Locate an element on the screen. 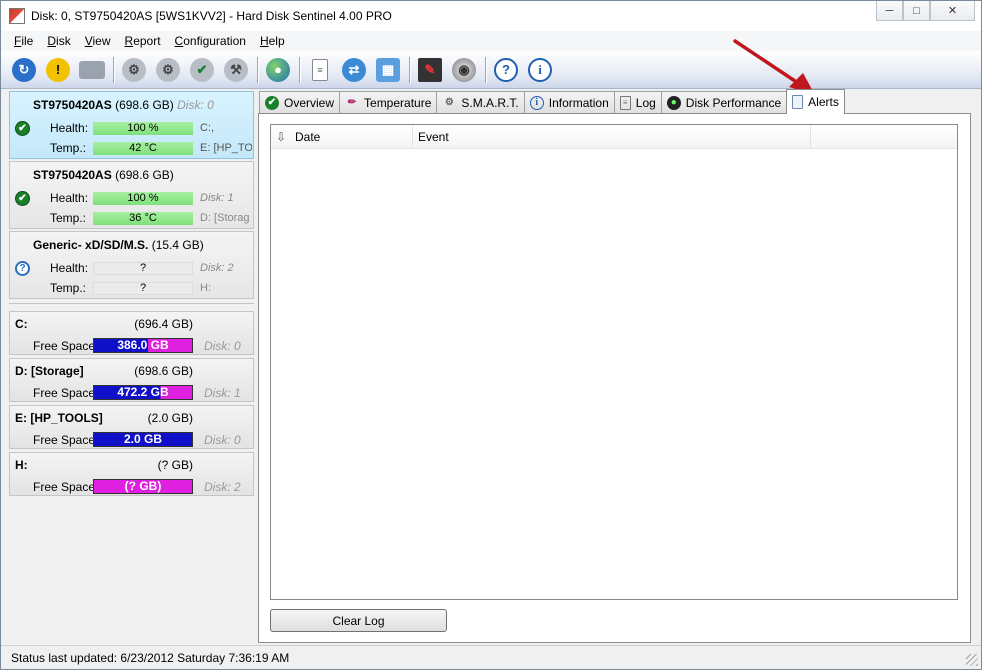 The width and height of the screenshot is (982, 670). network-button: ▦ is located at coordinates (388, 70).